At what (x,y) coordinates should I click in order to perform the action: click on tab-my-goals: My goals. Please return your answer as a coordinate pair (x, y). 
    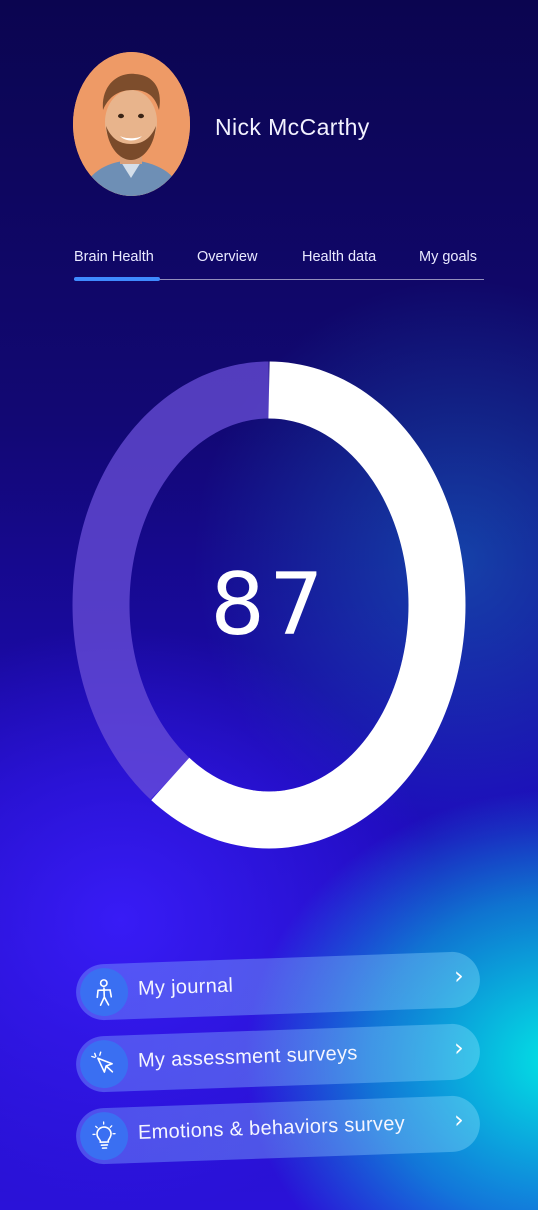
    Looking at the image, I should click on (448, 257).